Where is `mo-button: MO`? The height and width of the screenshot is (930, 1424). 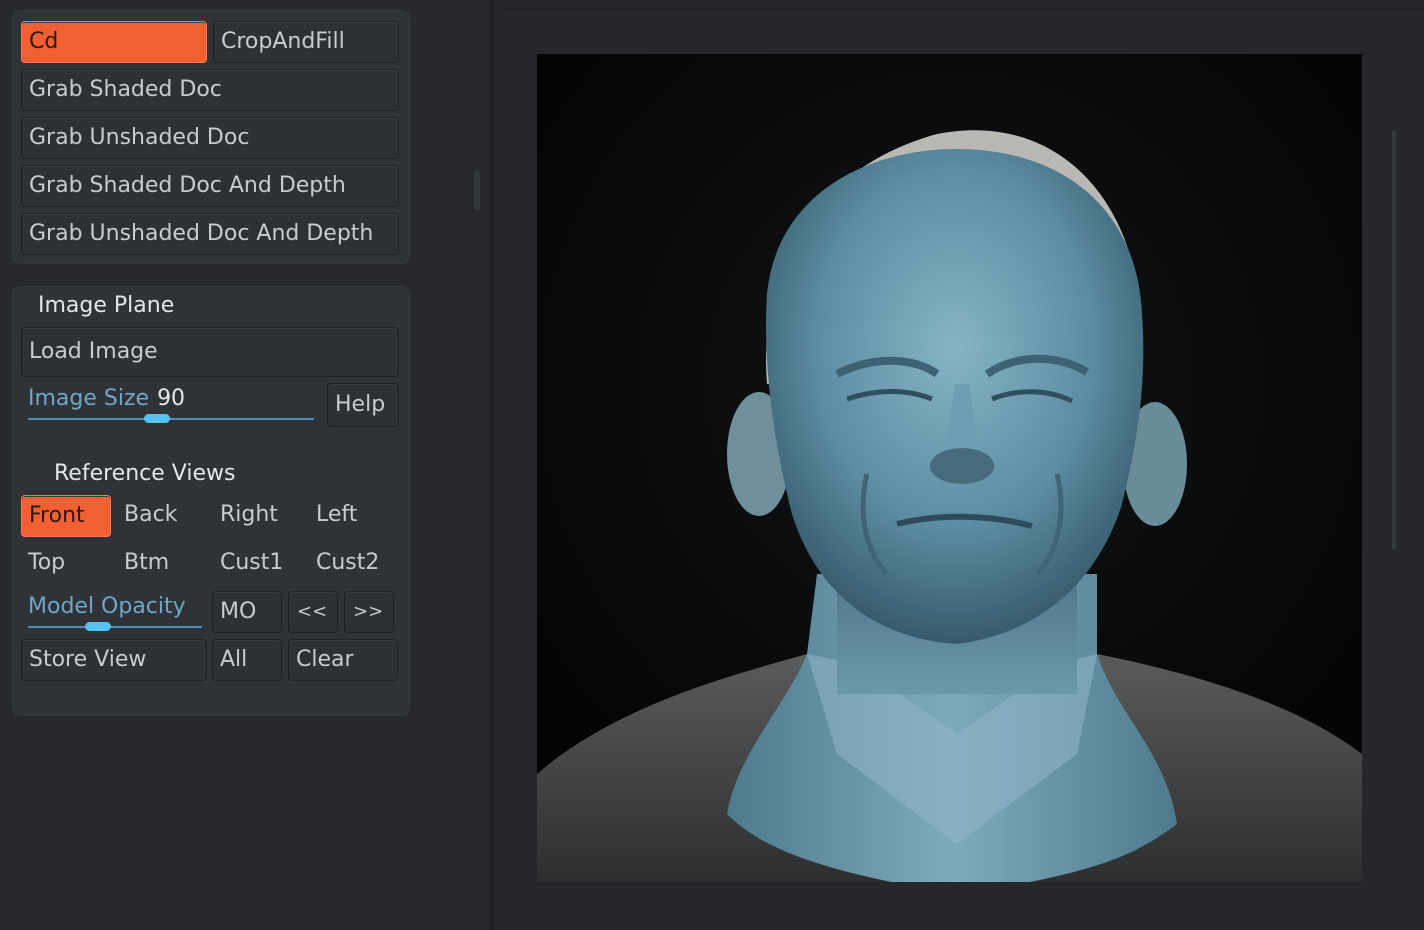
mo-button: MO is located at coordinates (247, 612).